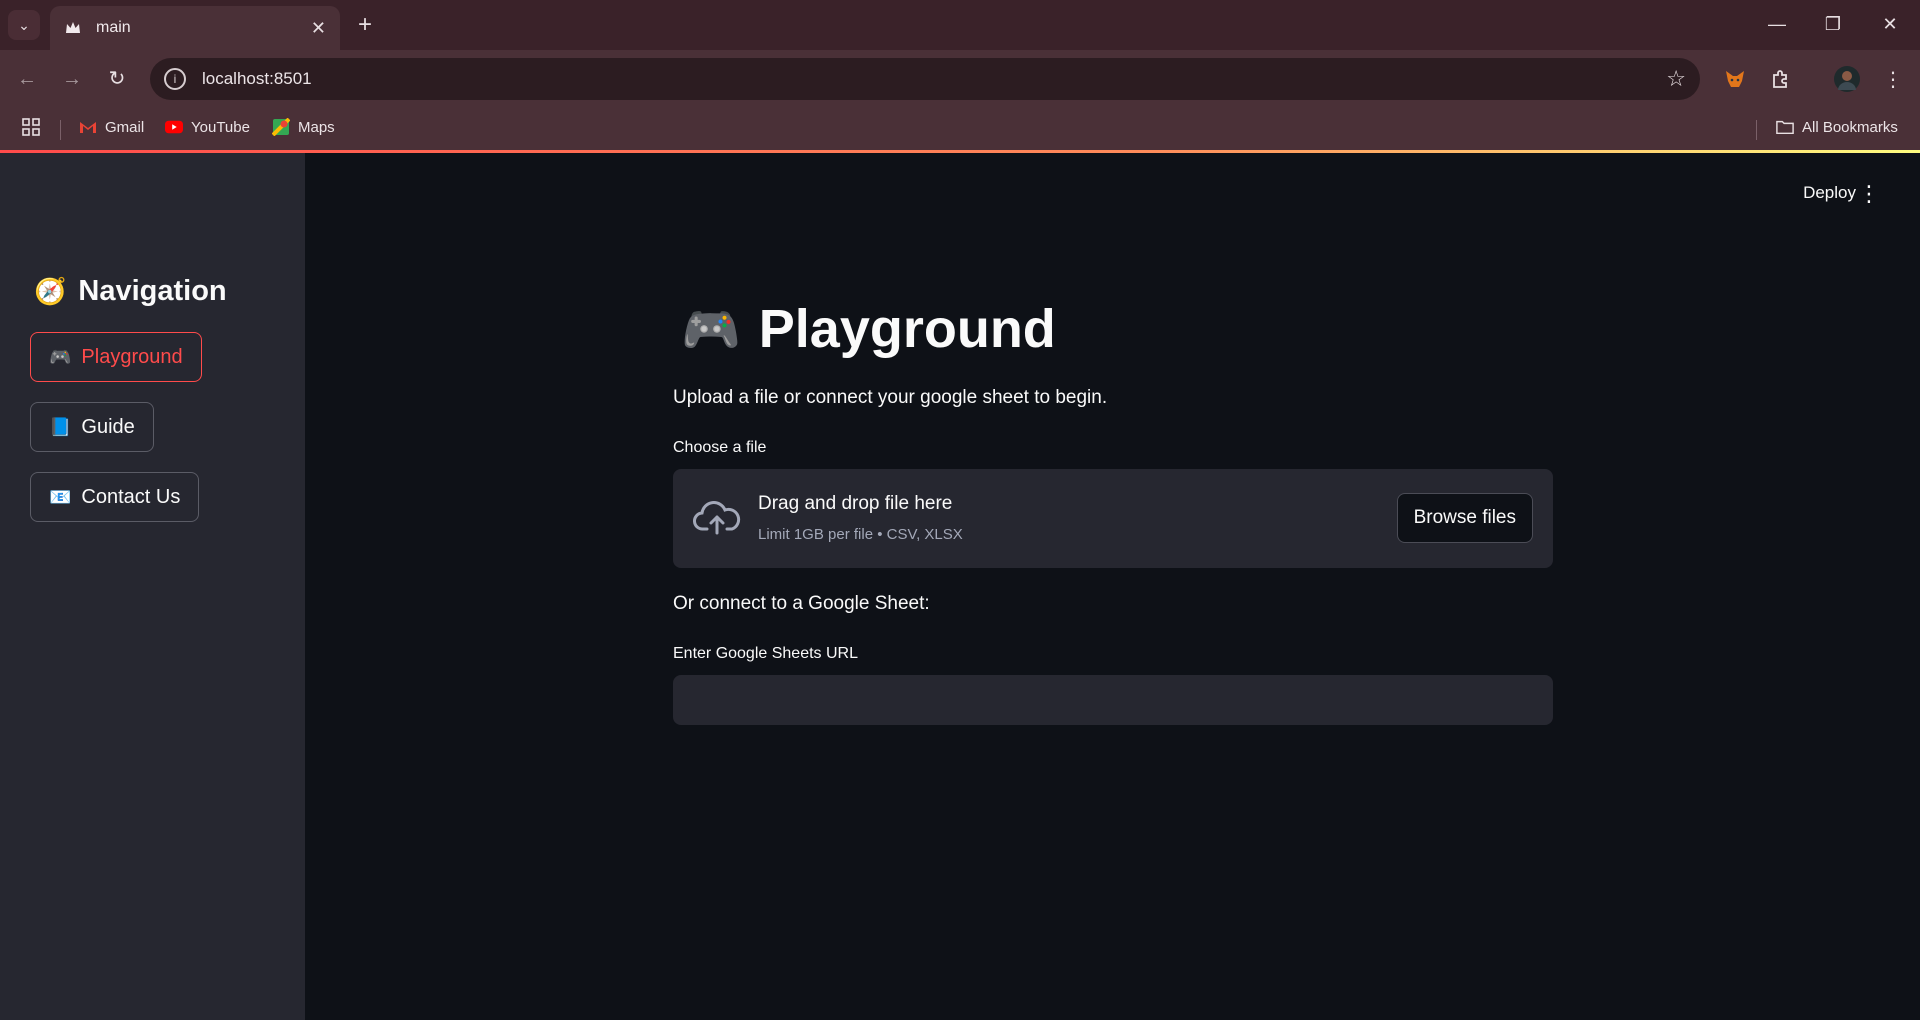 The height and width of the screenshot is (1020, 1920). What do you see at coordinates (1829, 193) in the screenshot?
I see `deploy-button: Deploy` at bounding box center [1829, 193].